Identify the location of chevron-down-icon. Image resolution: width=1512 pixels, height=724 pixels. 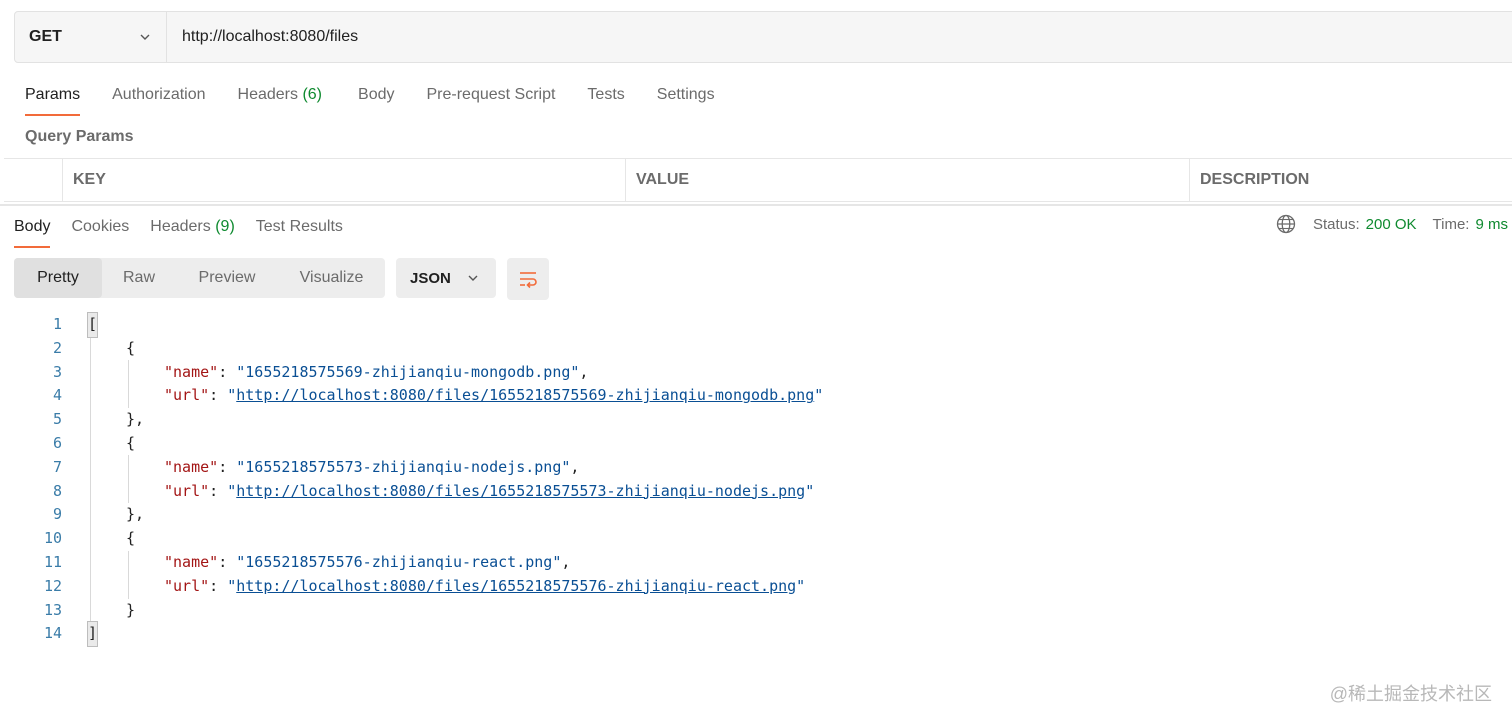
(473, 278).